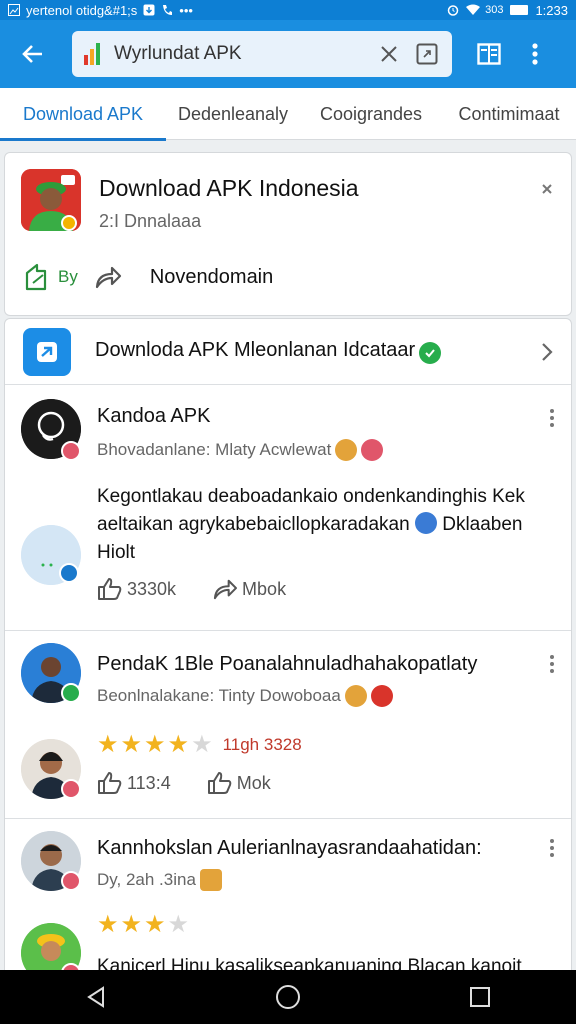 The width and height of the screenshot is (576, 1024). I want to click on battery-icon, so click(519, 10).